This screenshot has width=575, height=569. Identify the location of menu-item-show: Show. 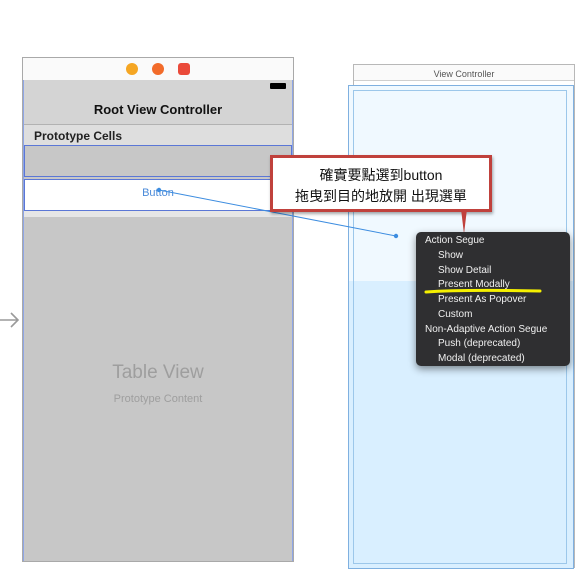
(450, 255).